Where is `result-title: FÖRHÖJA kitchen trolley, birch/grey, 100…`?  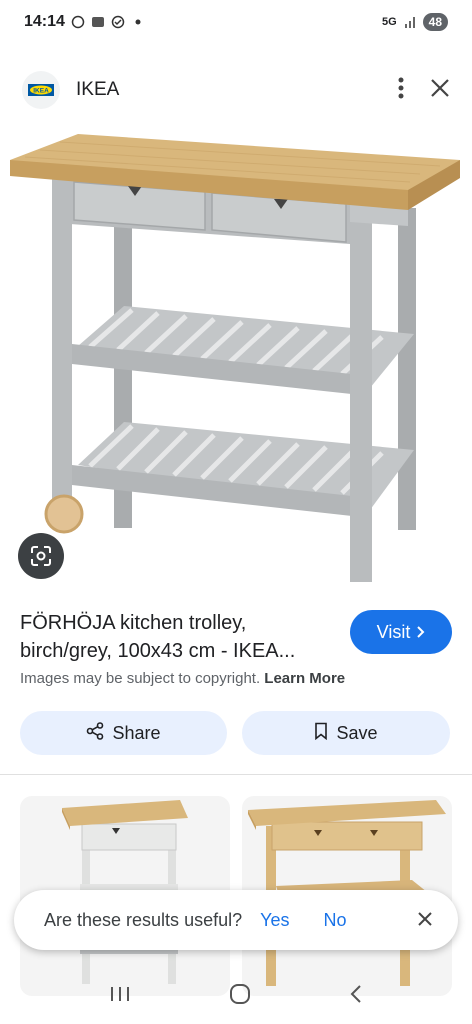
result-title: FÖRHÖJA kitchen trolley, birch/grey, 100… is located at coordinates (180, 637).